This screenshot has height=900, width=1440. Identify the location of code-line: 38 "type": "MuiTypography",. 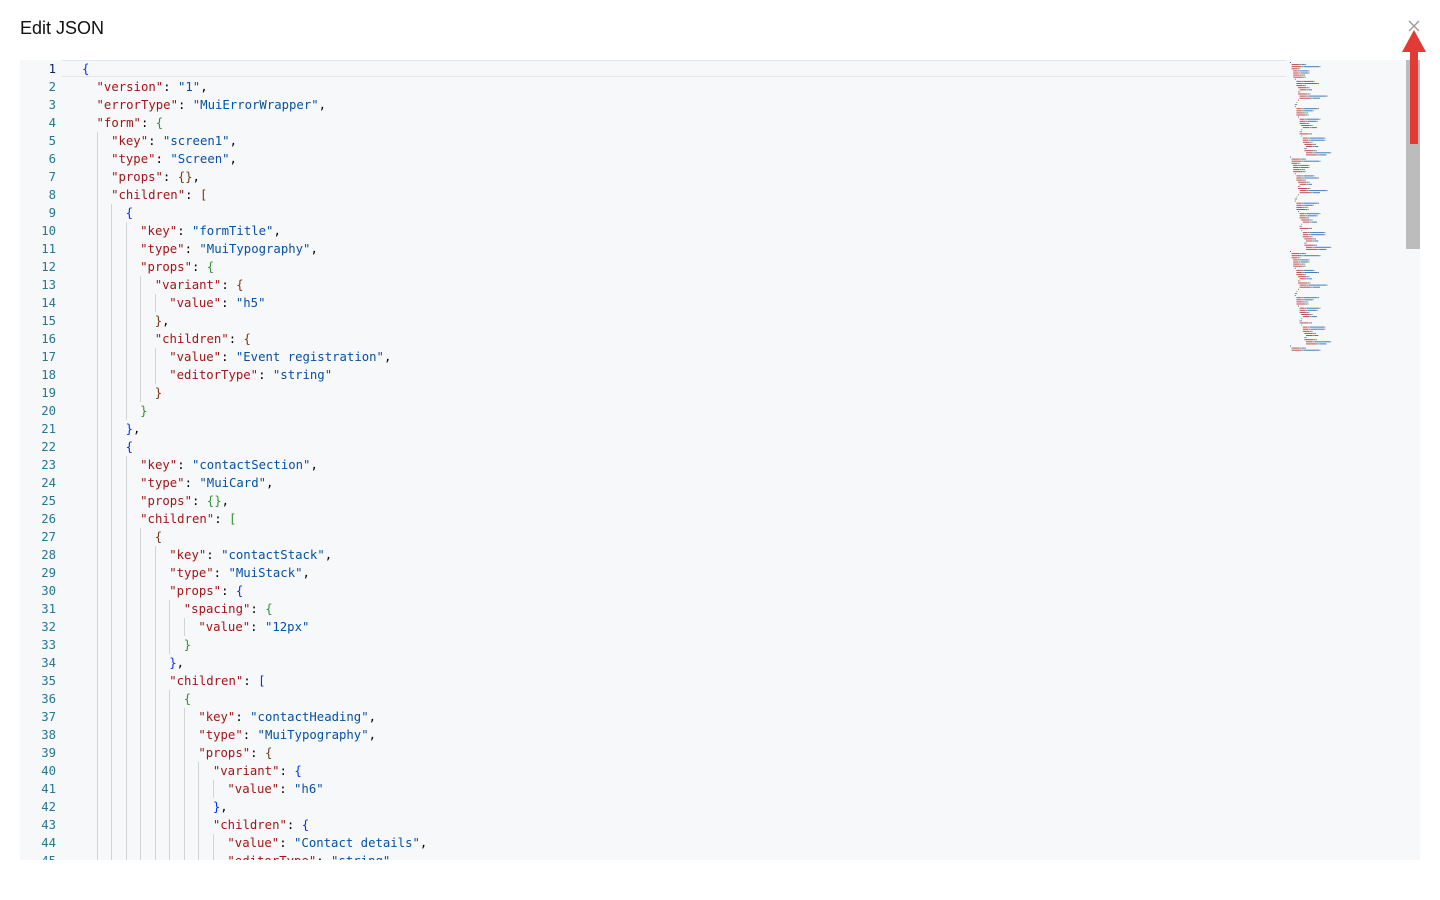
(655, 735).